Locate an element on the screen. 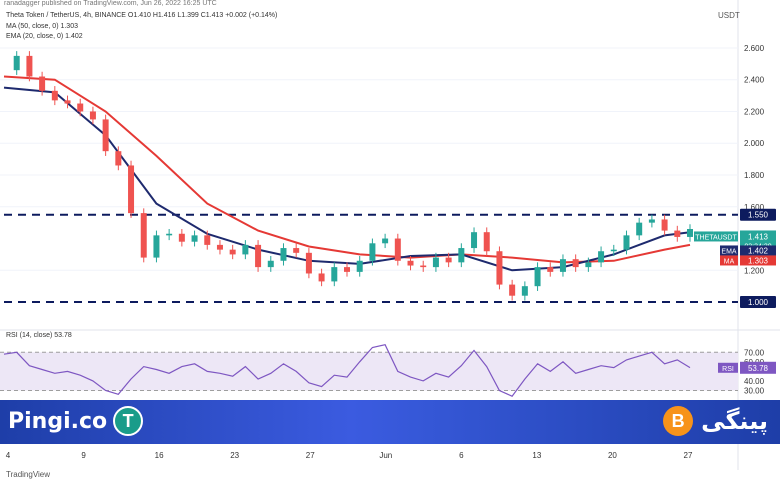 The image size is (780, 480). time-tick-label: 6 is located at coordinates (461, 455).